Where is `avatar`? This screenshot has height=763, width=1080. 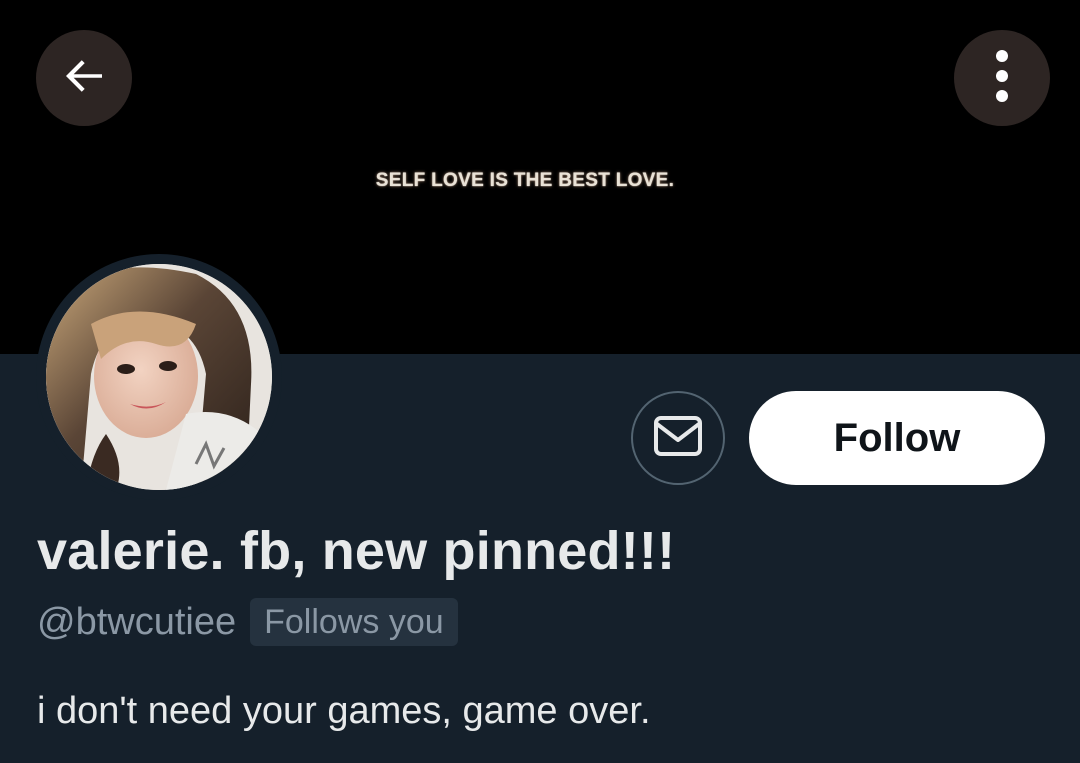
avatar is located at coordinates (159, 377).